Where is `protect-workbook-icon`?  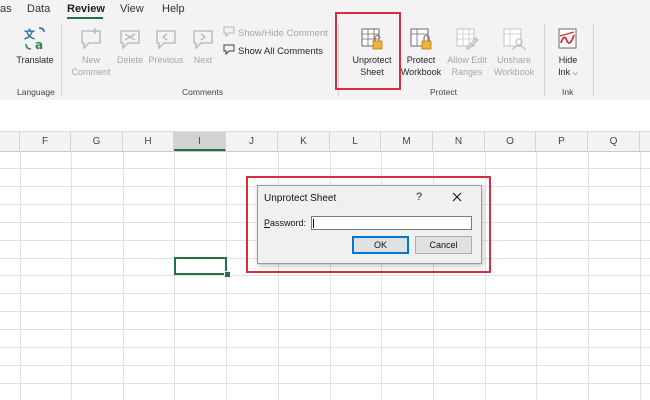 protect-workbook-icon is located at coordinates (421, 39).